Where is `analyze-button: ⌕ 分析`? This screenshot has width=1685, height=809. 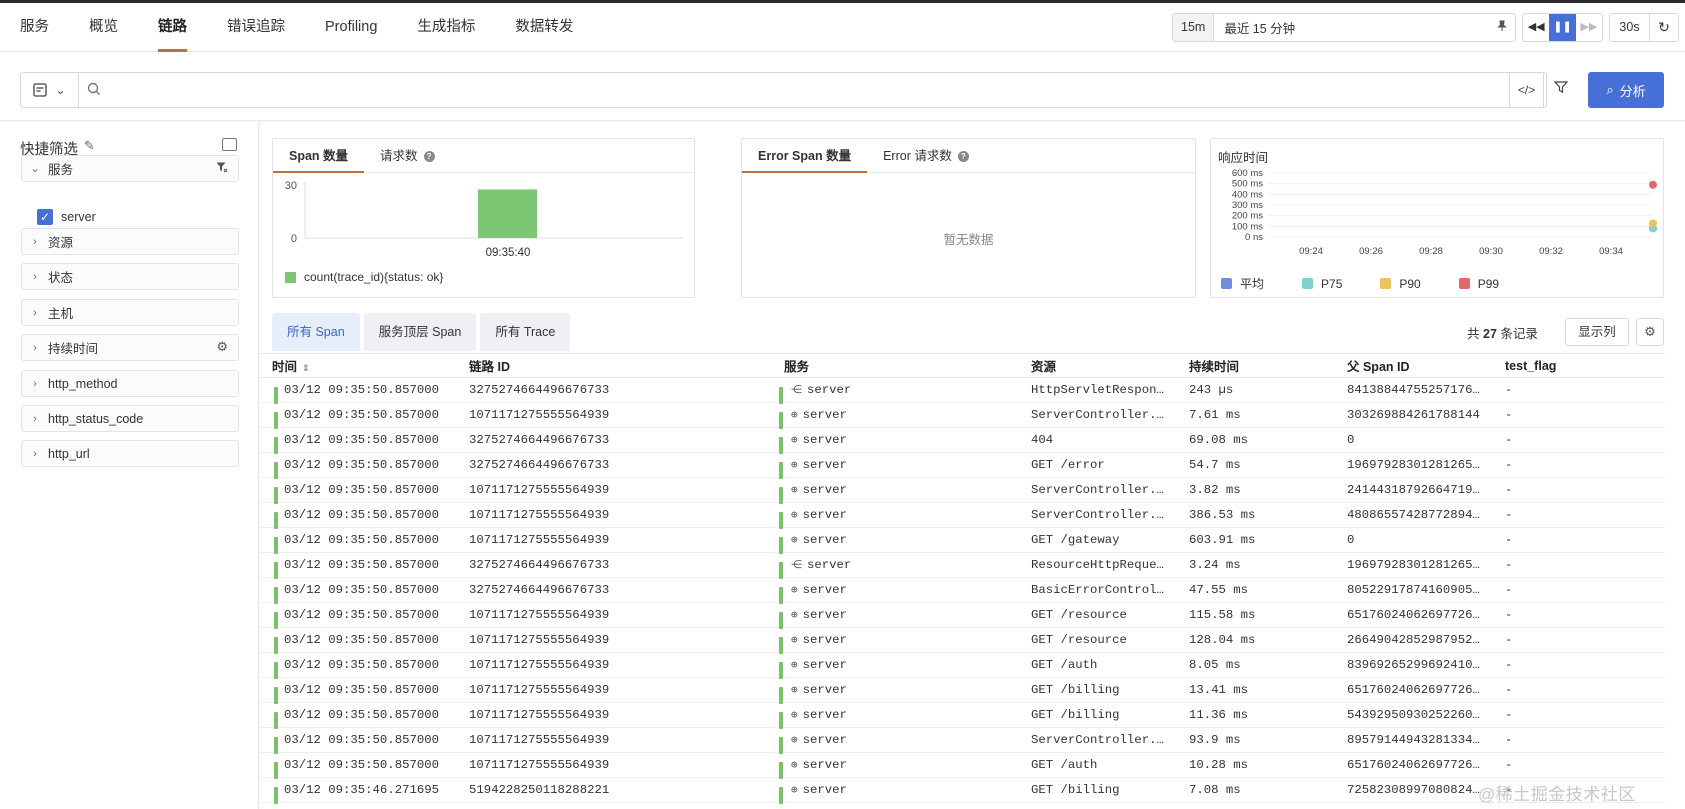
analyze-button: ⌕ 分析 is located at coordinates (1626, 90).